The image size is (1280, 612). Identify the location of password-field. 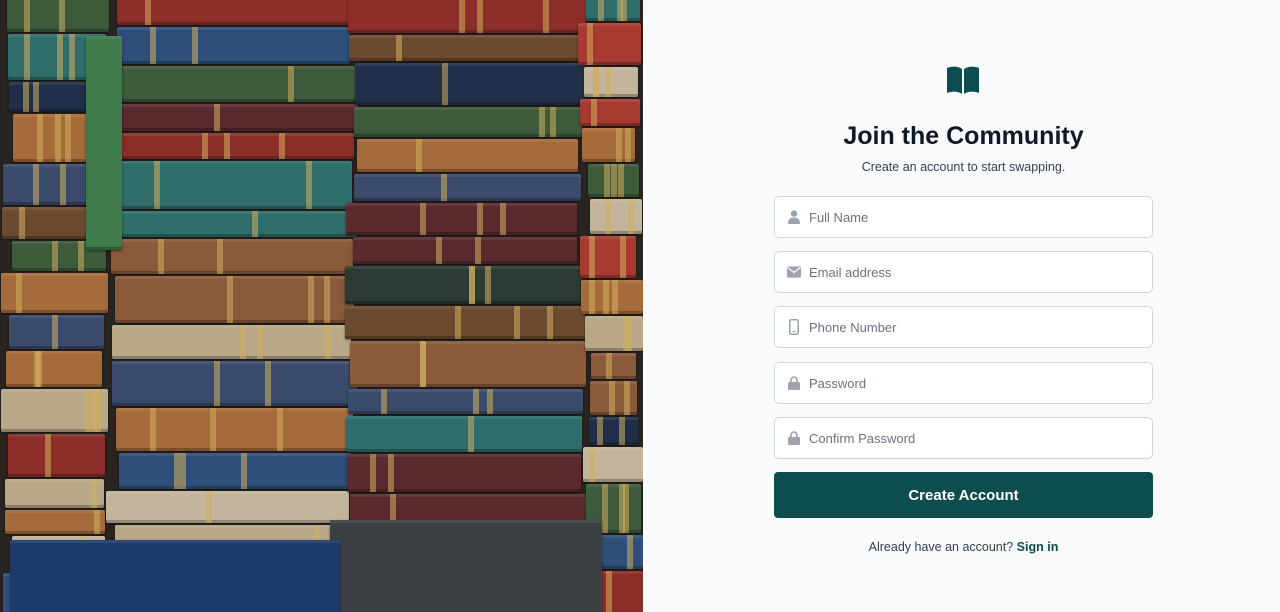
(963, 383).